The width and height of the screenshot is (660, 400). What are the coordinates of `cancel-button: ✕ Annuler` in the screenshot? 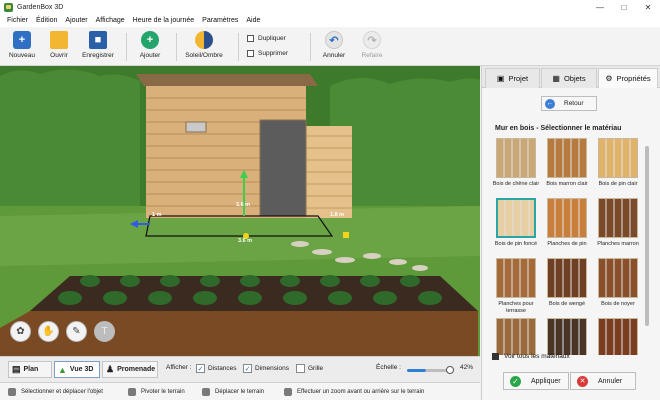 It's located at (603, 381).